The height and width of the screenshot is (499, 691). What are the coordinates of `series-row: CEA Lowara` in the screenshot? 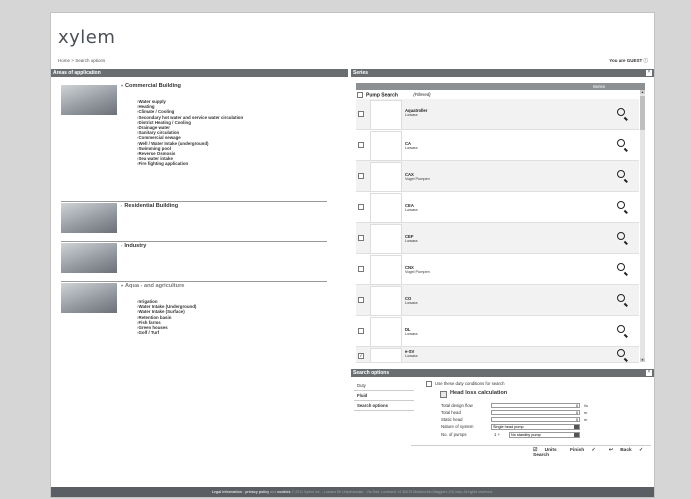 It's located at (497, 207).